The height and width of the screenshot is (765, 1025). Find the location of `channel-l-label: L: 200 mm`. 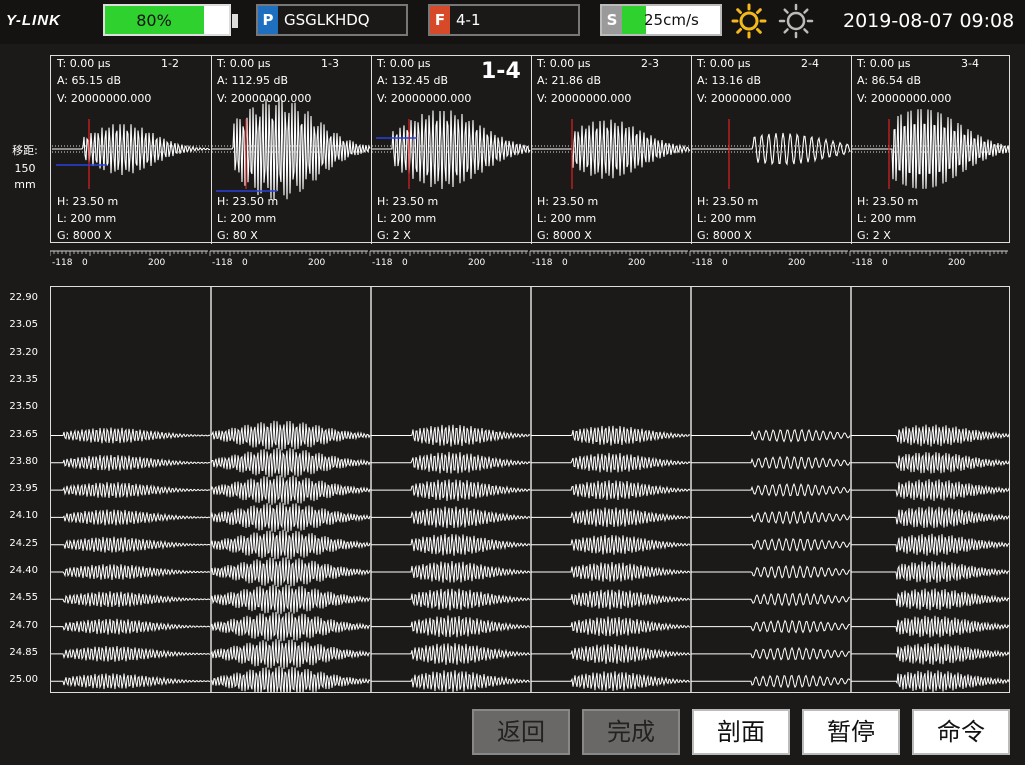

channel-l-label: L: 200 mm is located at coordinates (247, 218).